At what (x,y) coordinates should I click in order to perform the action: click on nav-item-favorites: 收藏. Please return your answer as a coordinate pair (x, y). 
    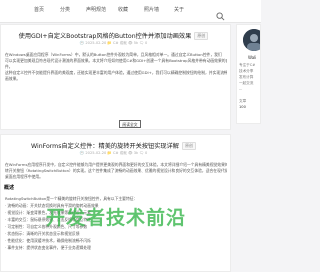
    Looking at the image, I should click on (123, 9).